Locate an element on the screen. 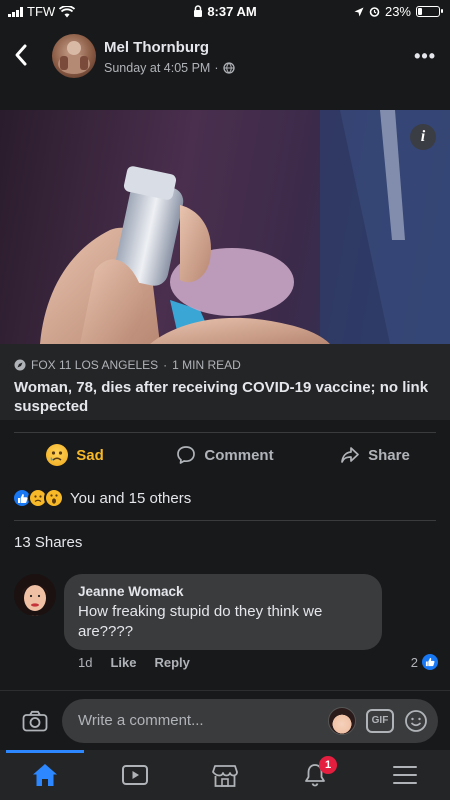 The image size is (450, 800). battery-percent: 23% is located at coordinates (397, 11).